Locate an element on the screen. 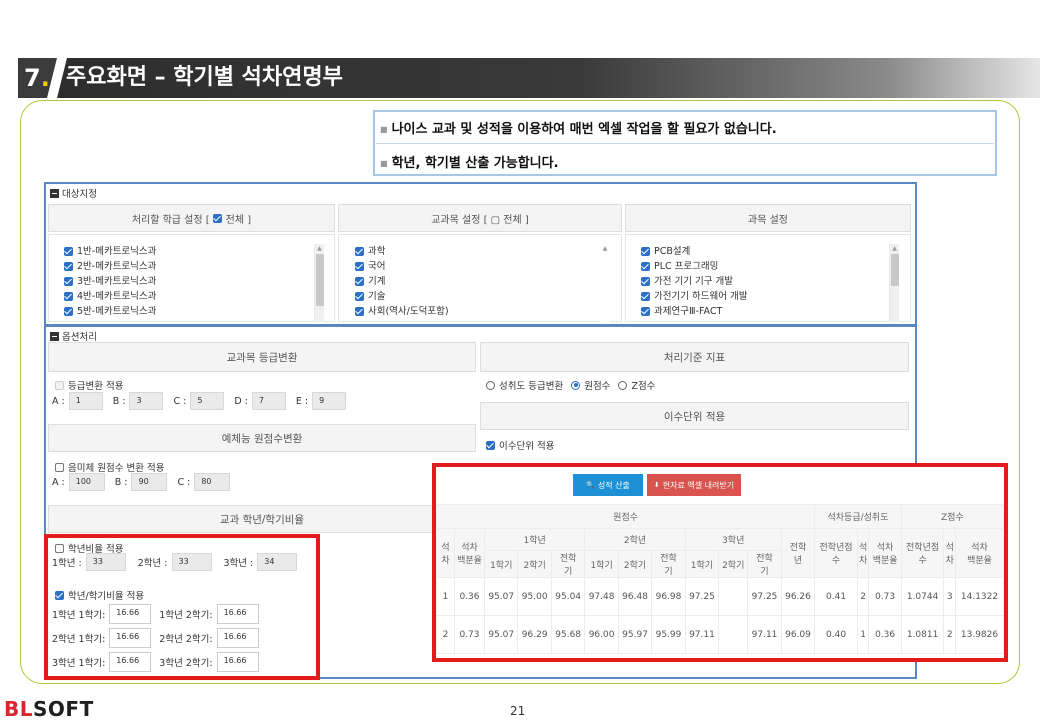  course-item: 가전 기기 기구 개발 is located at coordinates (694, 281).